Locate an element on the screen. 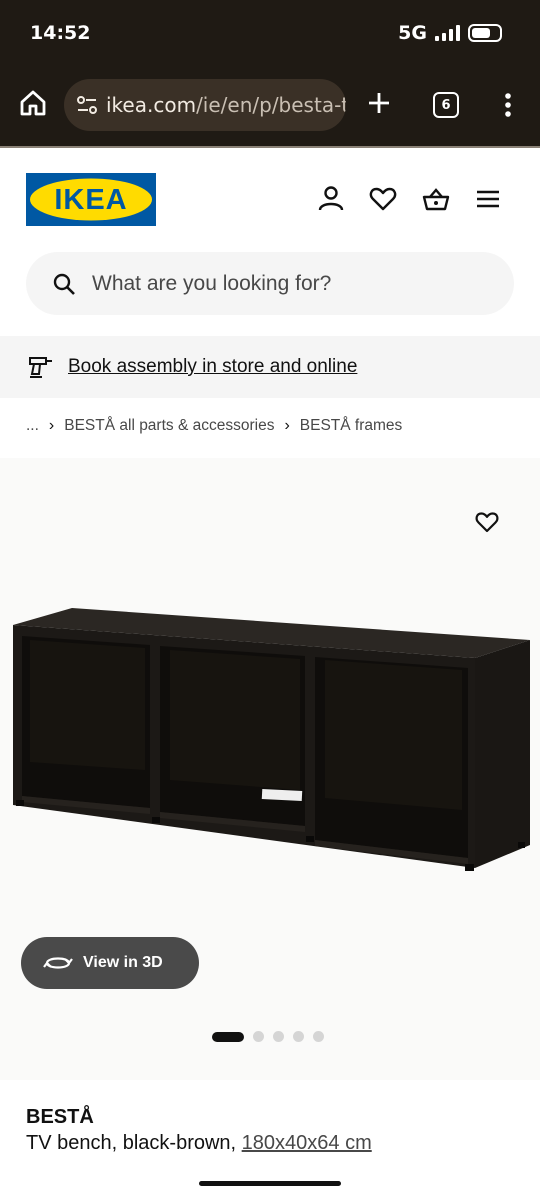 This screenshot has width=540, height=1200. book-assembly-link: Book assembly in store and online is located at coordinates (212, 367).